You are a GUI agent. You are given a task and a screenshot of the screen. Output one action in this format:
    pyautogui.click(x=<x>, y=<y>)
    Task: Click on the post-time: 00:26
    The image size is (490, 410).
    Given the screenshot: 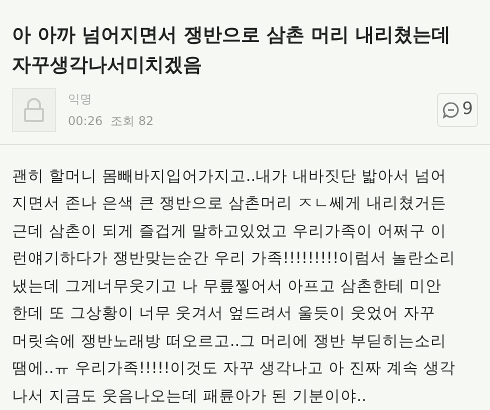 What is the action you would take?
    pyautogui.click(x=85, y=121)
    